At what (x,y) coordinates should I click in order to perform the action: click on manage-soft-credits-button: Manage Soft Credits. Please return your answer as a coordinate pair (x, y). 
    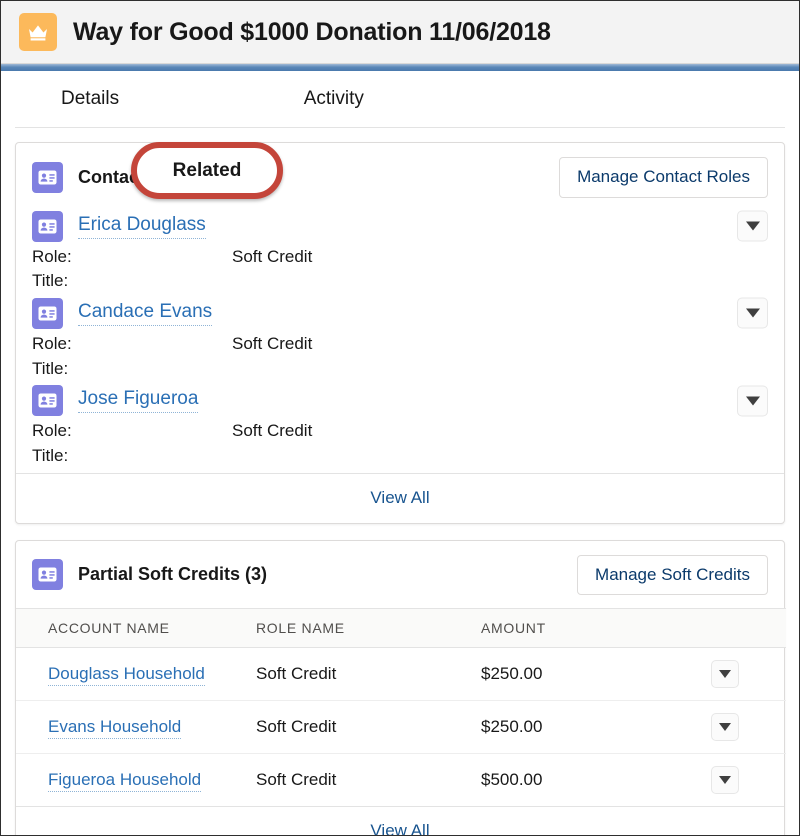
    Looking at the image, I should click on (672, 575).